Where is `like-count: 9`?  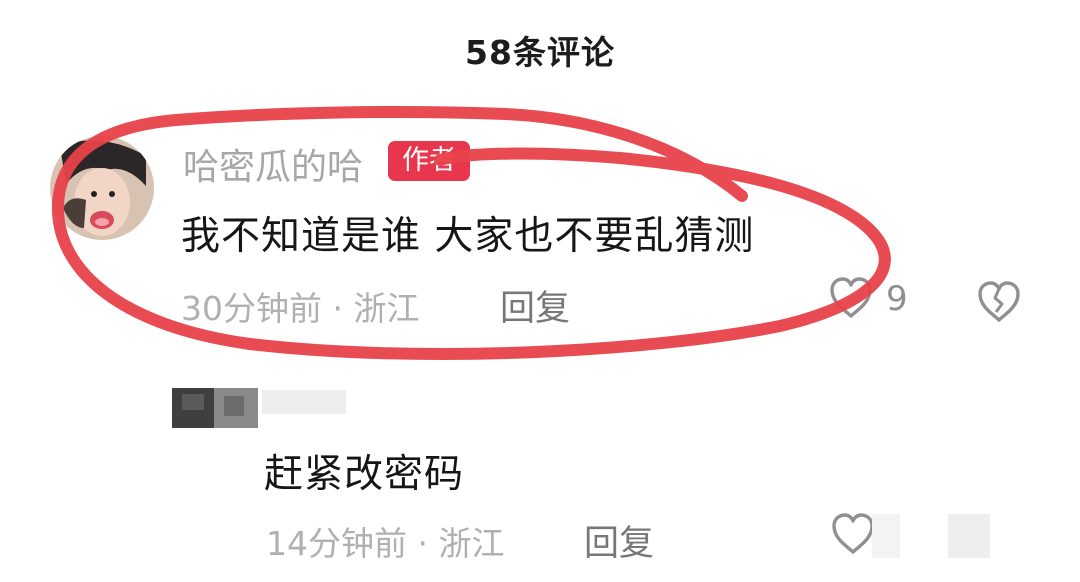
like-count: 9 is located at coordinates (897, 299).